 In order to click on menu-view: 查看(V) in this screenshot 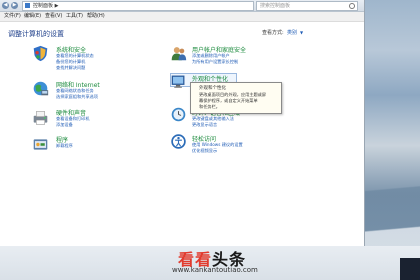, I will do `click(53, 16)`.